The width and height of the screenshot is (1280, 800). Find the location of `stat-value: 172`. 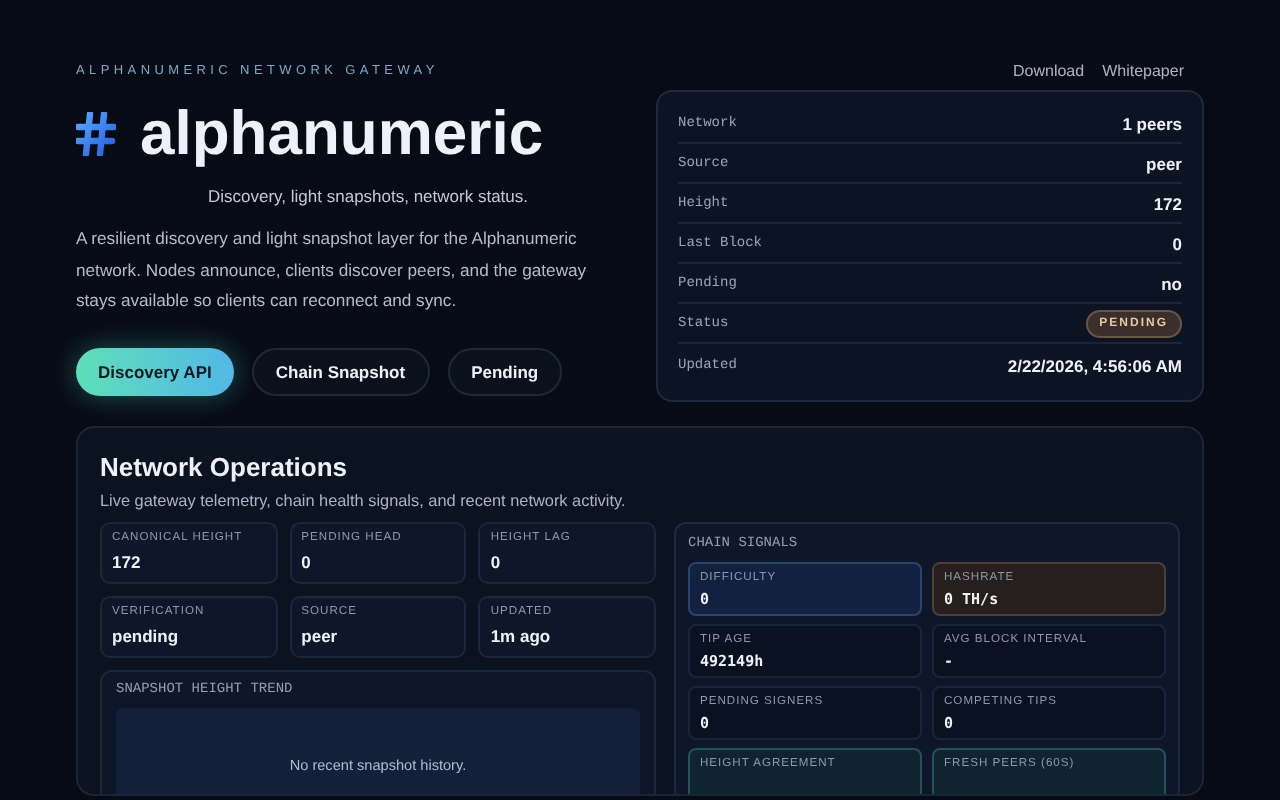

stat-value: 172 is located at coordinates (127, 562).